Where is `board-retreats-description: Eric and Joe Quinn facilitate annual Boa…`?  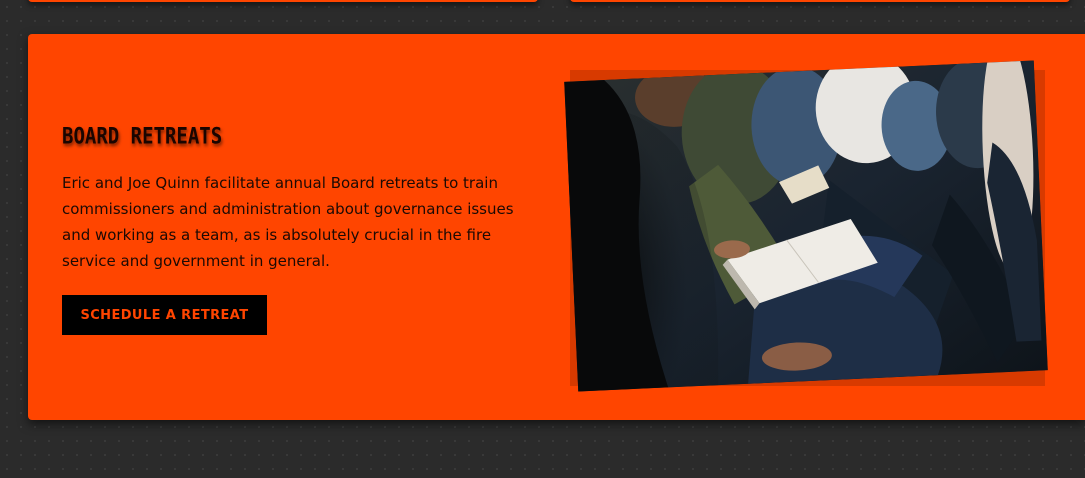 board-retreats-description: Eric and Joe Quinn facilitate annual Boa… is located at coordinates (288, 222).